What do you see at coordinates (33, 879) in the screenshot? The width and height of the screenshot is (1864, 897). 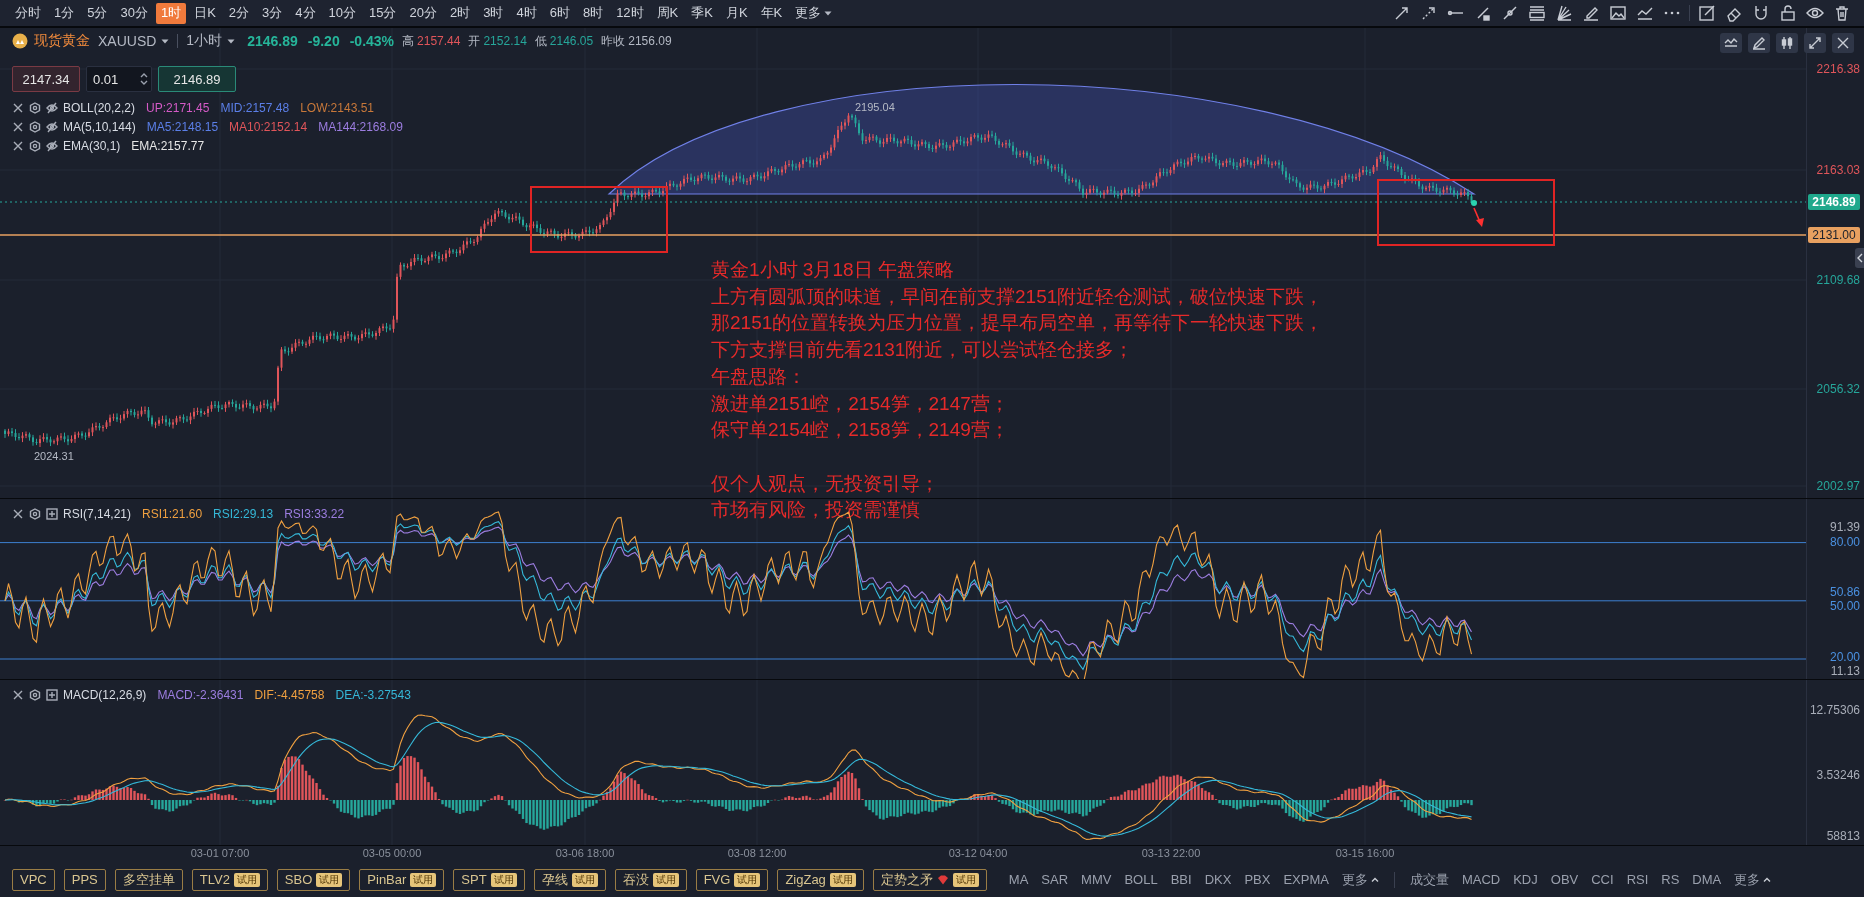 I see `strategy-button: VPC` at bounding box center [33, 879].